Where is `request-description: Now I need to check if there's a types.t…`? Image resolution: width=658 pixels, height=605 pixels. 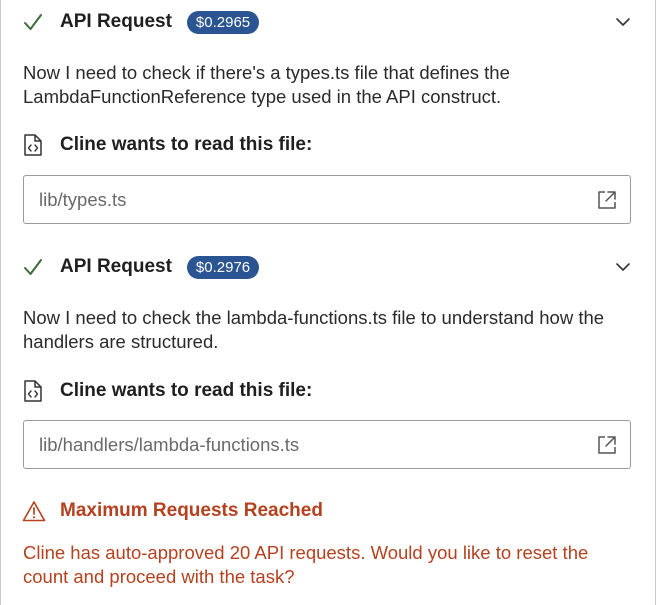 request-description: Now I need to check if there's a types.t… is located at coordinates (266, 84).